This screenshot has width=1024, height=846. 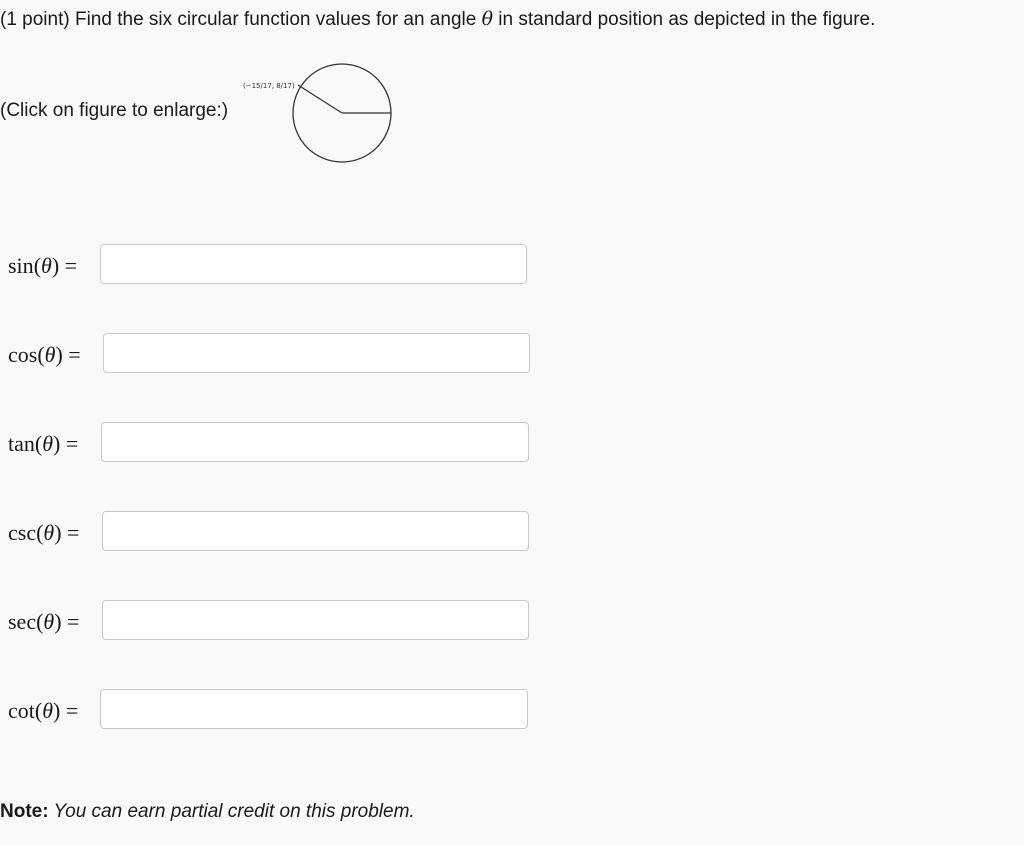 What do you see at coordinates (314, 709) in the screenshot?
I see `cot-answer-input` at bounding box center [314, 709].